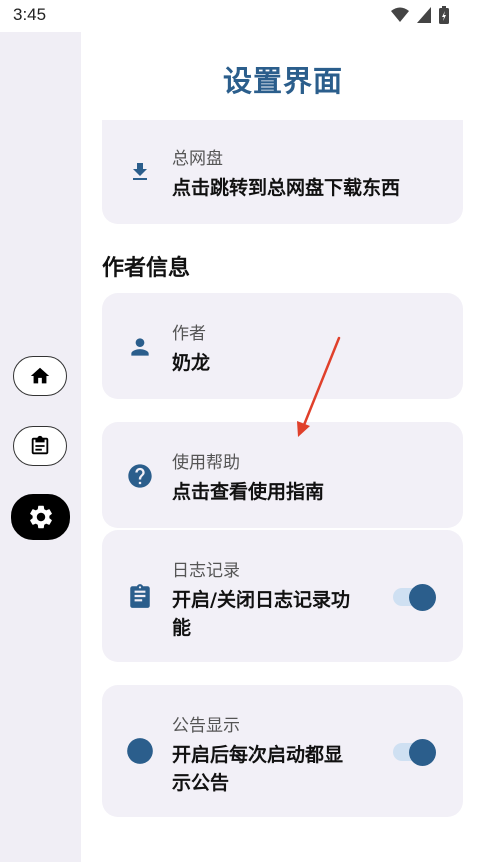  What do you see at coordinates (400, 14) in the screenshot?
I see `wifi-icon` at bounding box center [400, 14].